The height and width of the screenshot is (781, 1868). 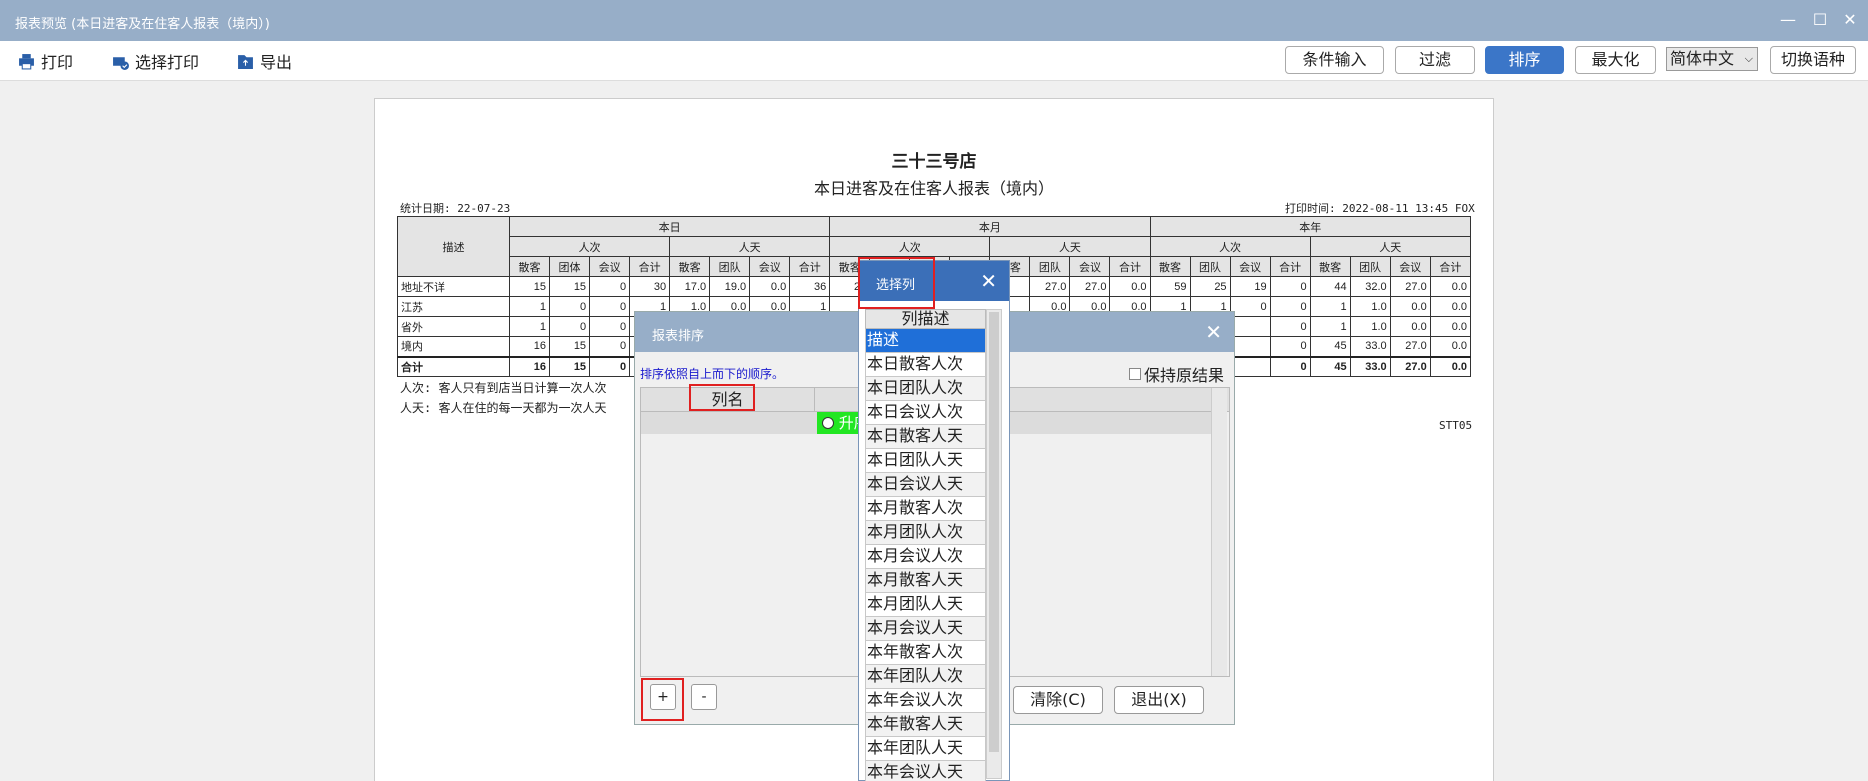 What do you see at coordinates (1159, 700) in the screenshot?
I see `exit-button: 退出(X)` at bounding box center [1159, 700].